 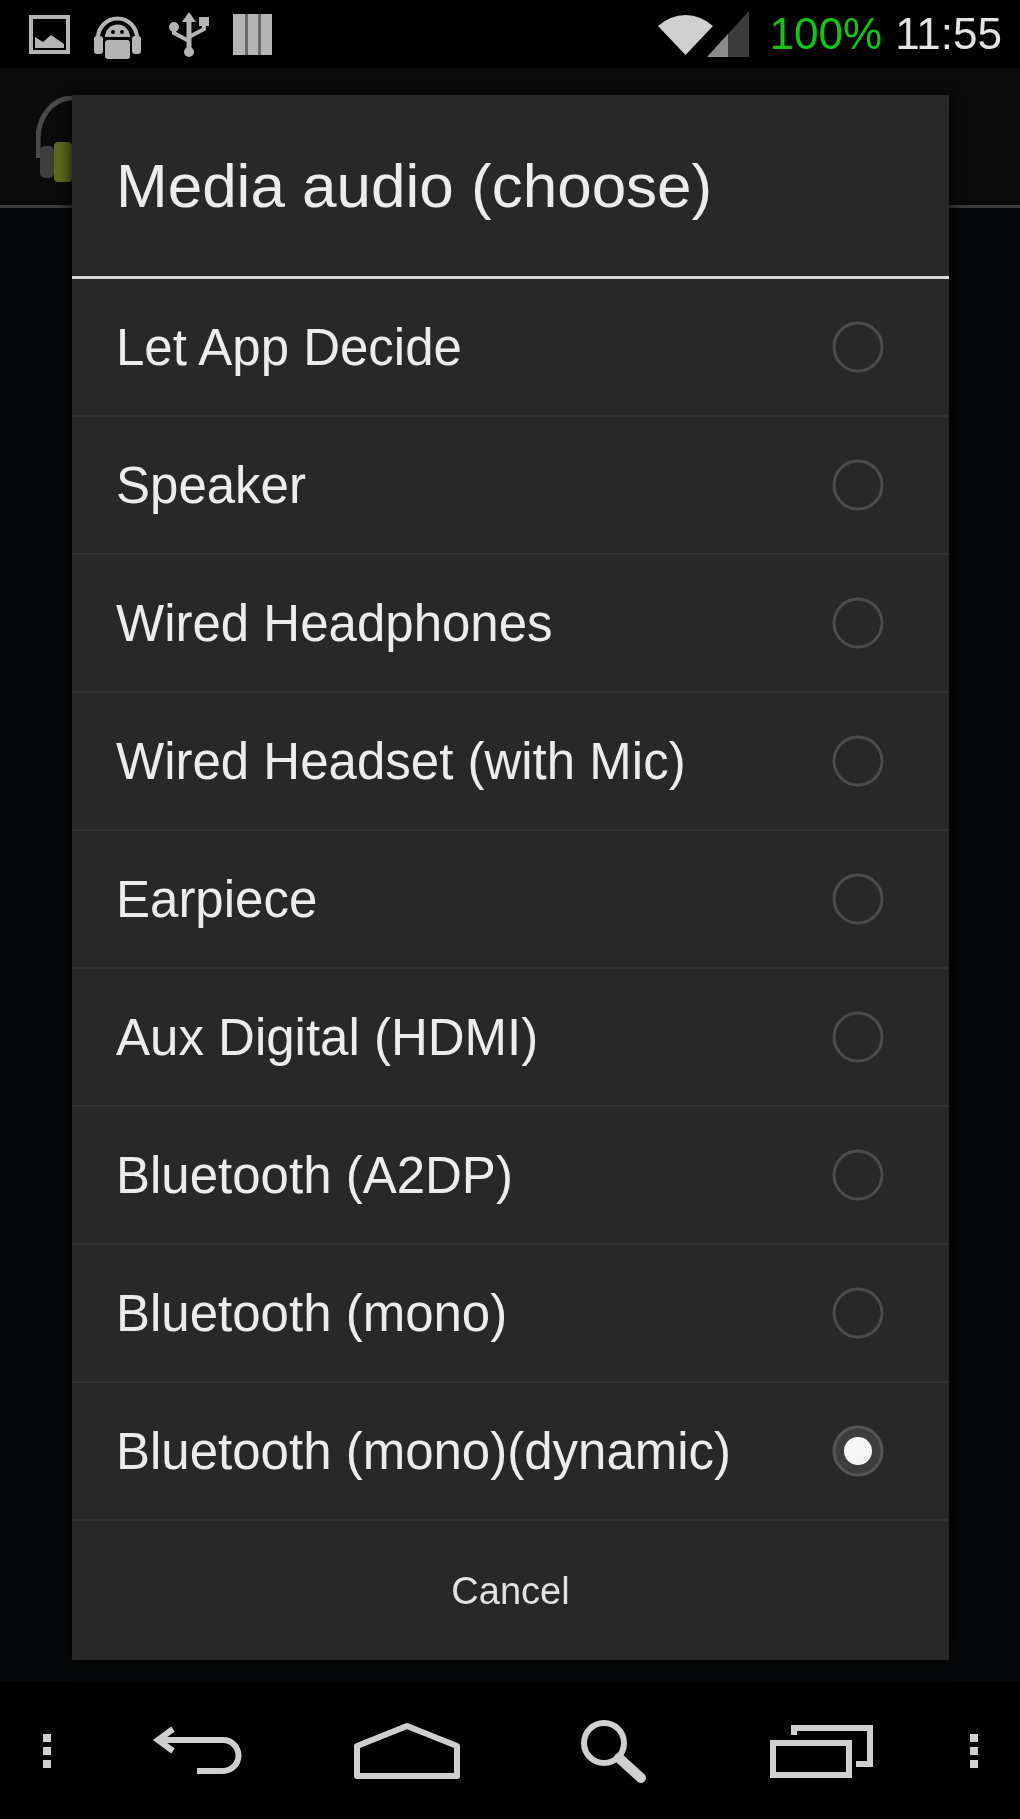 I want to click on option-item: Let App Decide, so click(x=510, y=348).